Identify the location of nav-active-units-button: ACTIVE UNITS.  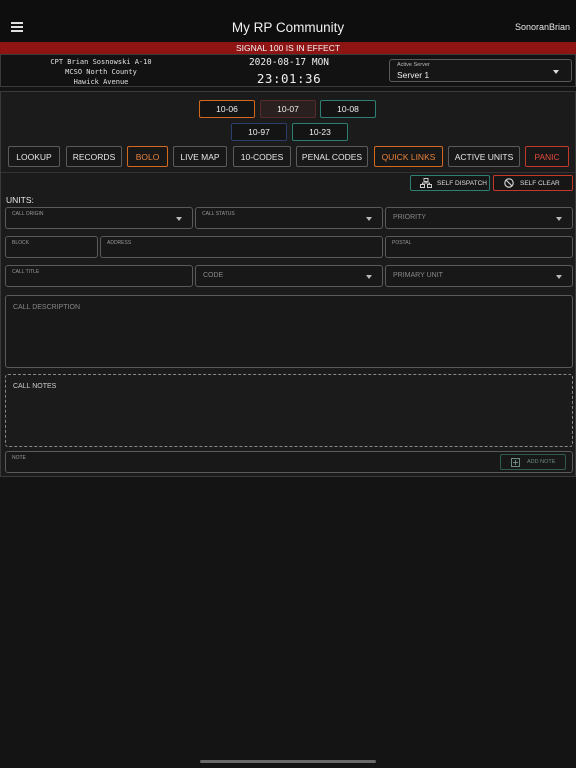
(484, 156).